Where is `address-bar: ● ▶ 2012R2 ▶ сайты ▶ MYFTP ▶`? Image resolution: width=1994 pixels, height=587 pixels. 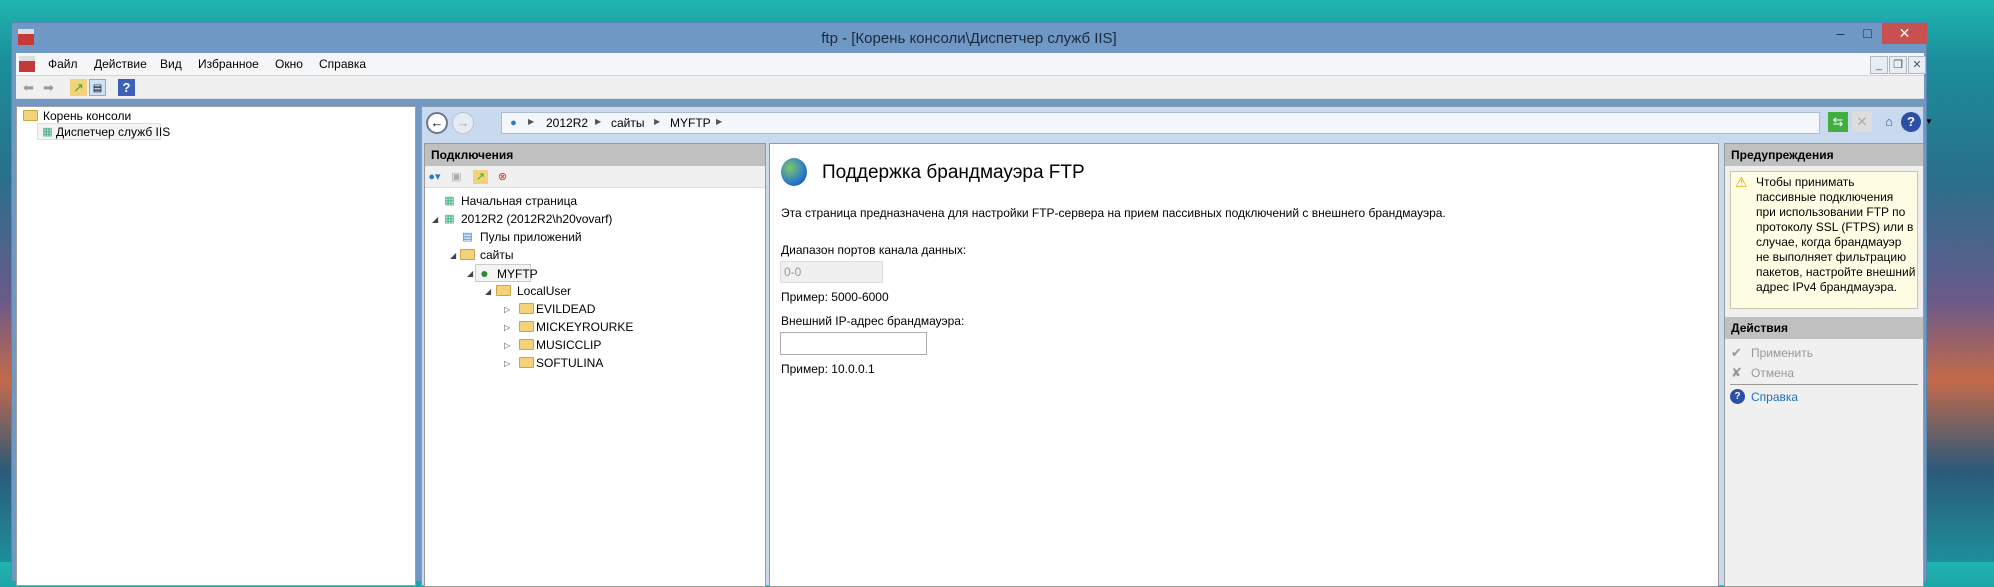
address-bar: ● ▶ 2012R2 ▶ сайты ▶ MYFTP ▶ is located at coordinates (1160, 123).